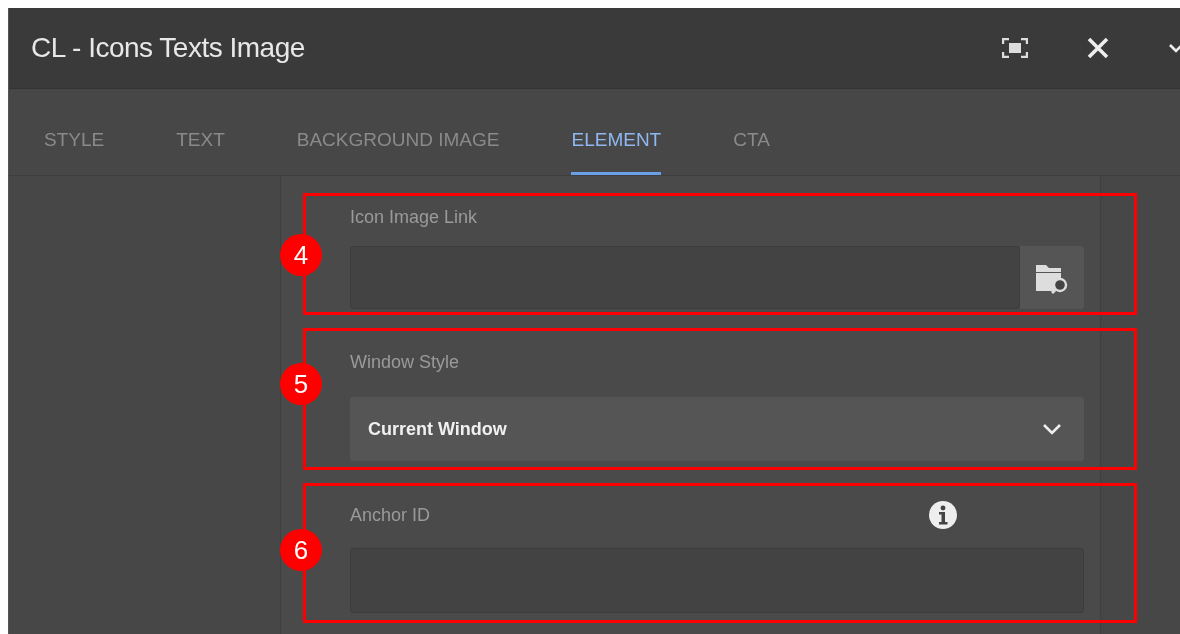 This screenshot has width=1180, height=634. Describe the element at coordinates (1052, 277) in the screenshot. I see `browse-button` at that location.